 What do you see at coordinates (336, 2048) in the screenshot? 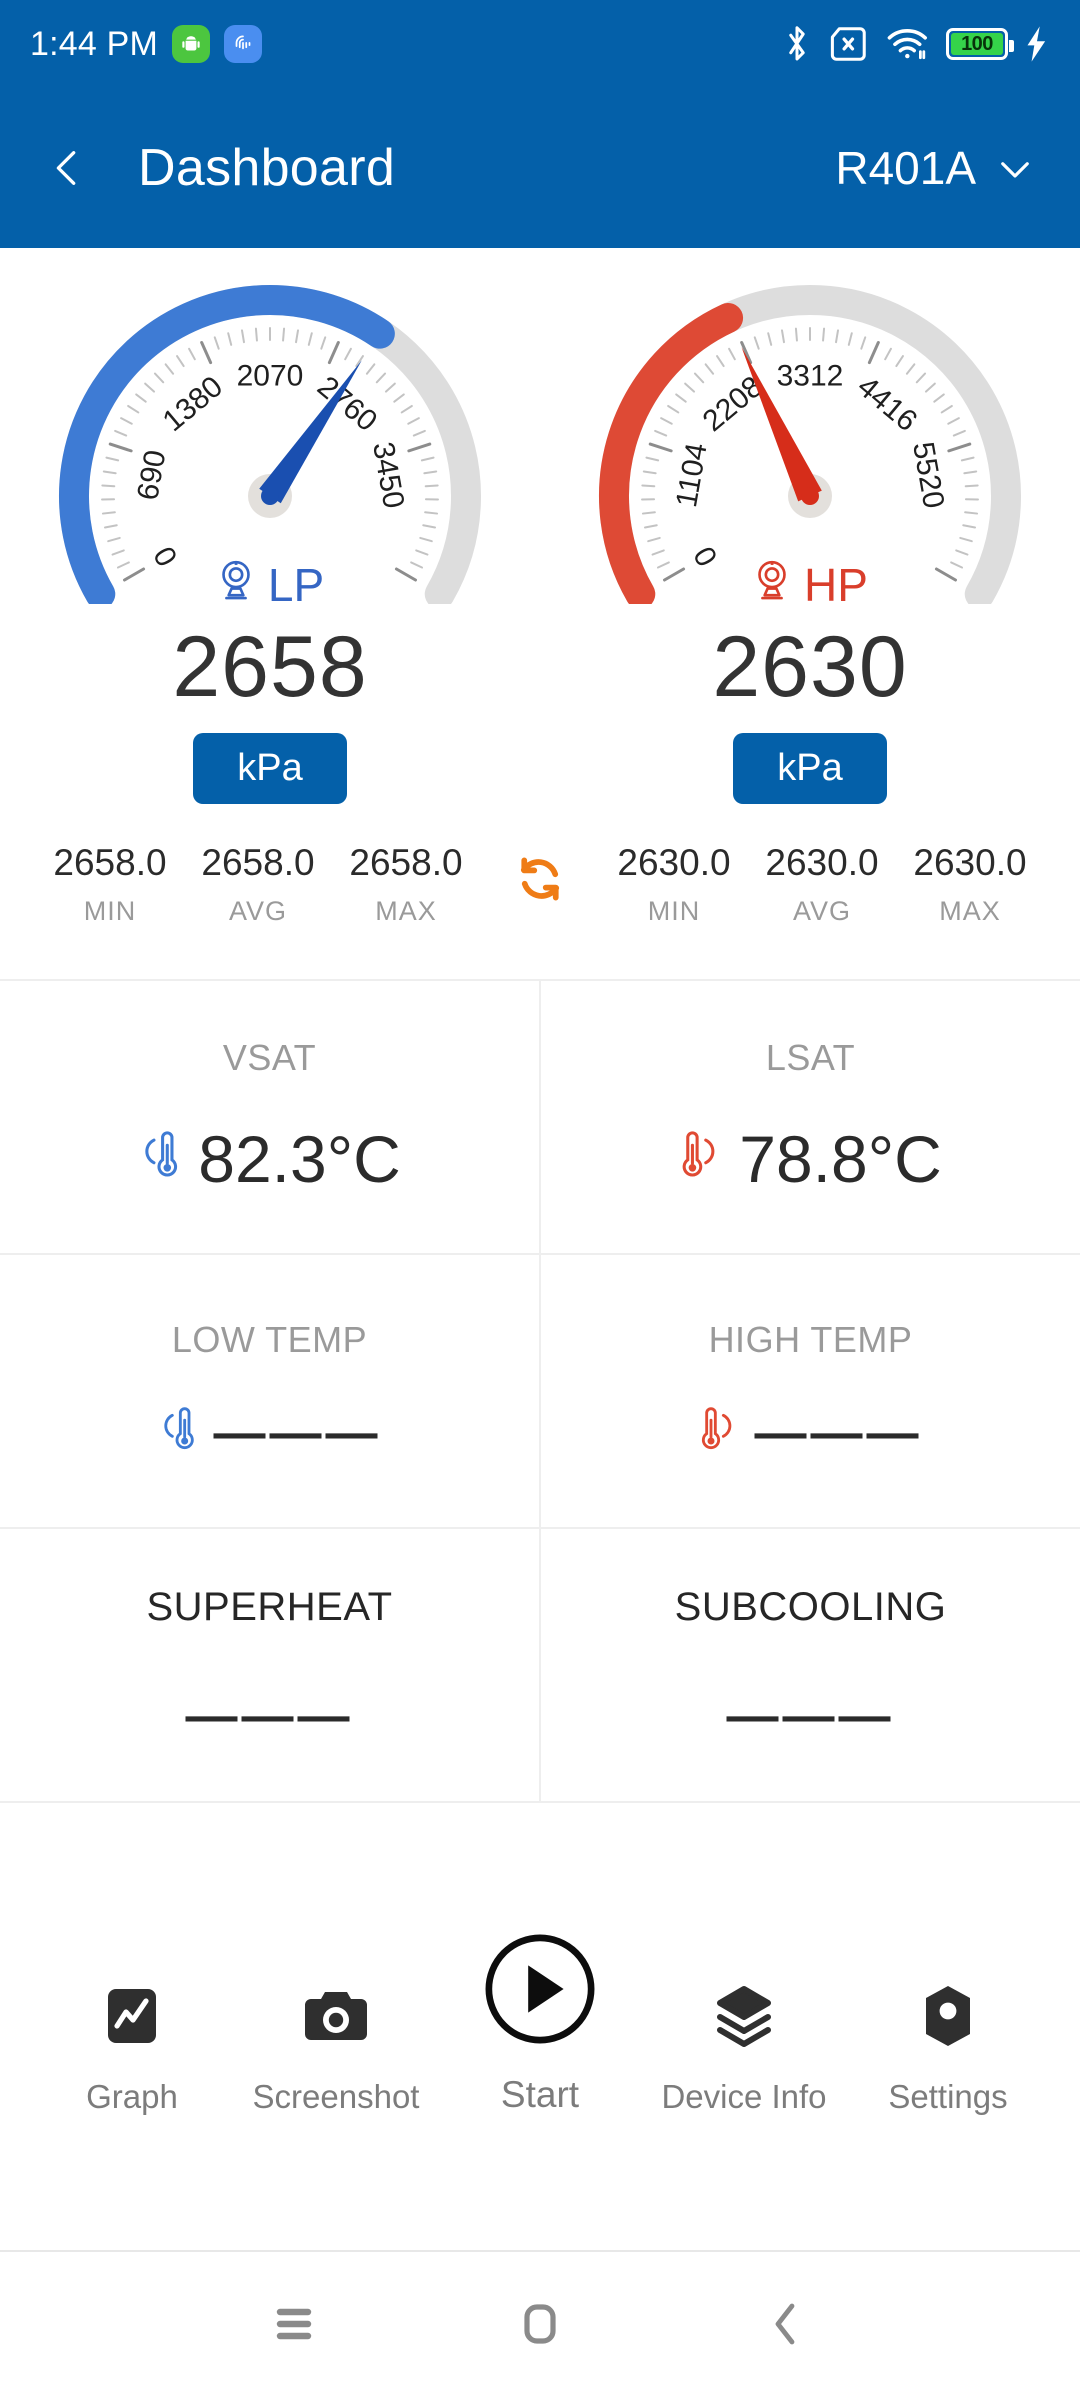
I see `toolbar-screenshot: Screenshot` at bounding box center [336, 2048].